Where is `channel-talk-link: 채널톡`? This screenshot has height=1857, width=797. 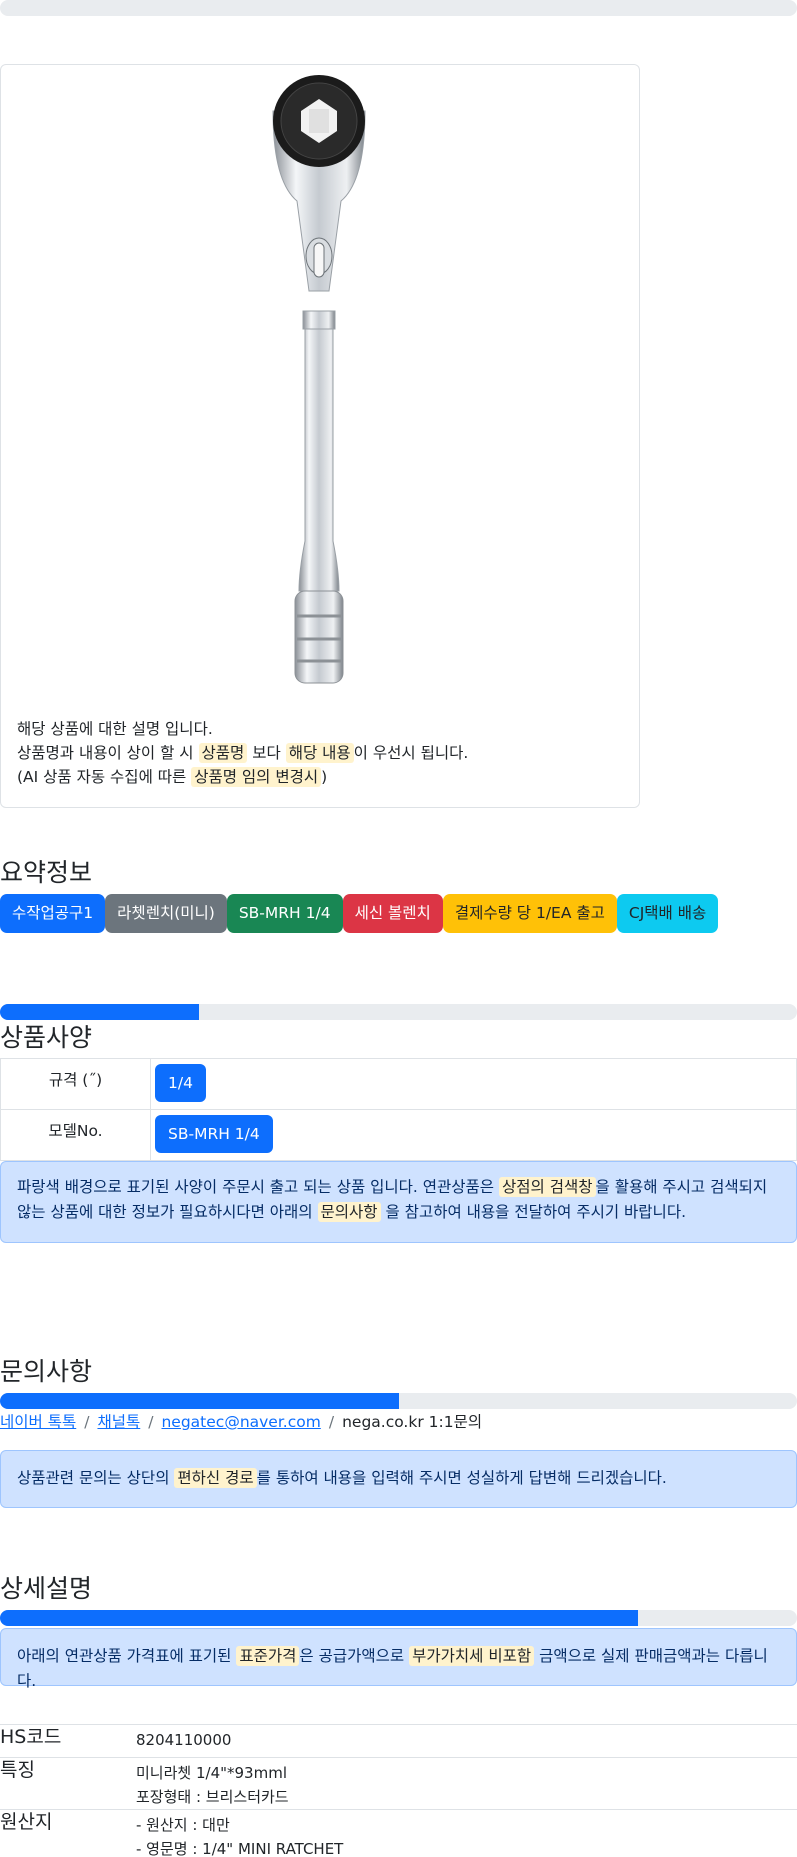
channel-talk-link: 채널톡 is located at coordinates (118, 1422).